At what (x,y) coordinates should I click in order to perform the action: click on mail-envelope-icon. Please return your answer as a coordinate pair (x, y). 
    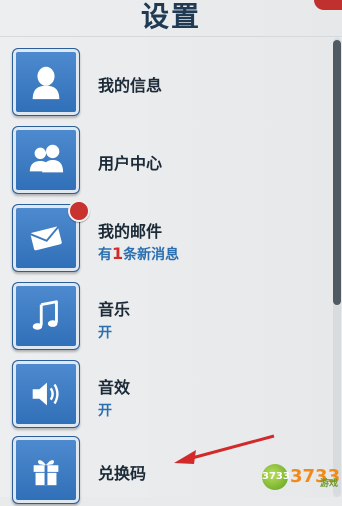
    Looking at the image, I should click on (45, 238).